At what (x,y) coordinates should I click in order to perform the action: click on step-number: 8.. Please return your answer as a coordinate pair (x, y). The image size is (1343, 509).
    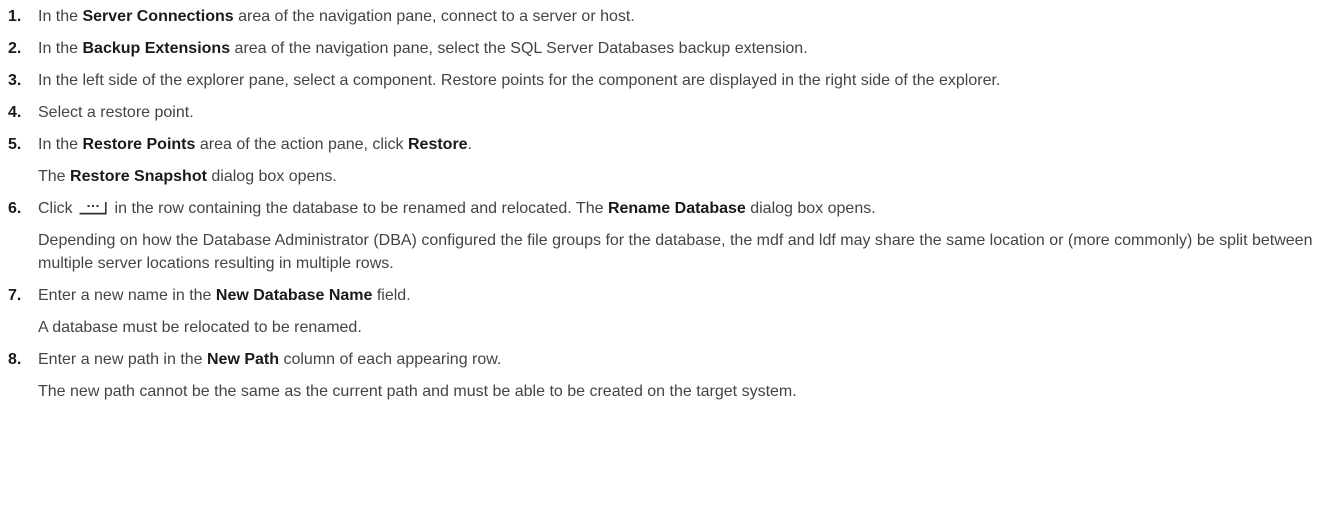
    Looking at the image, I should click on (15, 359).